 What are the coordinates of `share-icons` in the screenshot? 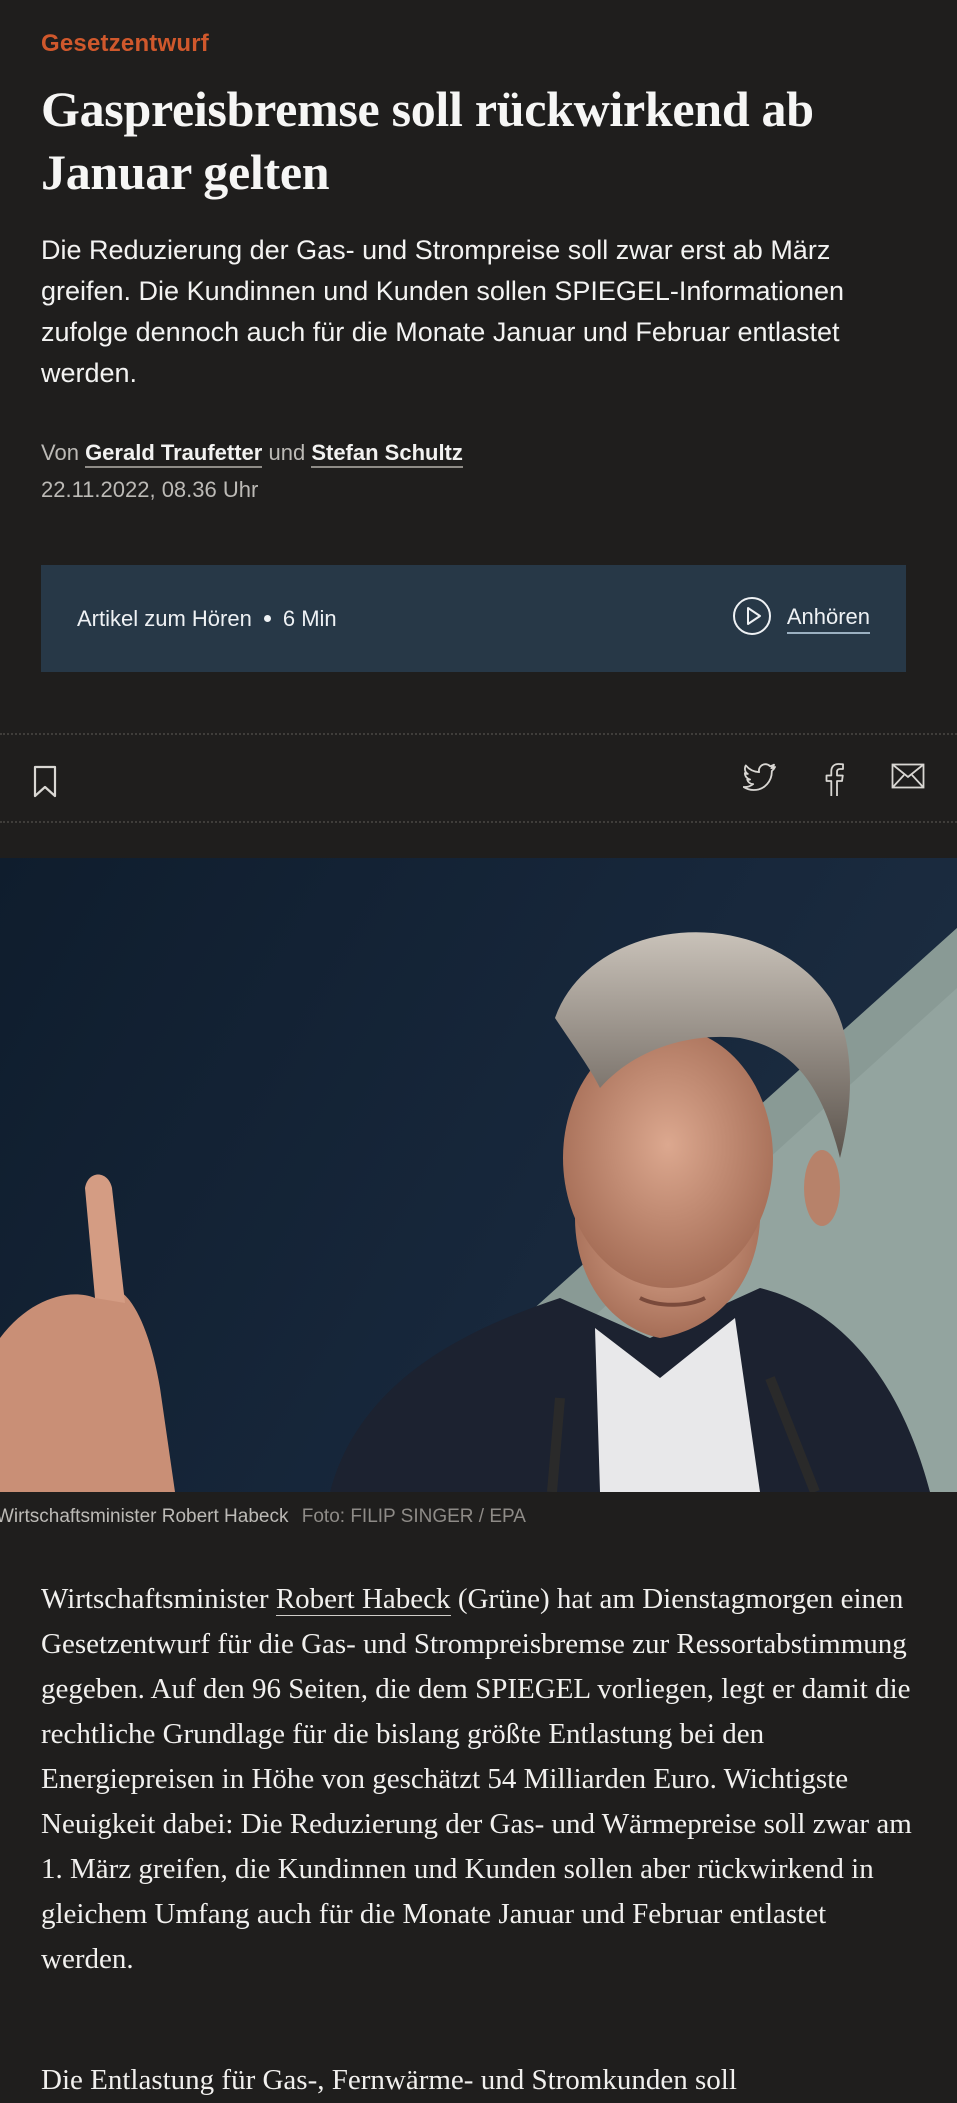 It's located at (833, 782).